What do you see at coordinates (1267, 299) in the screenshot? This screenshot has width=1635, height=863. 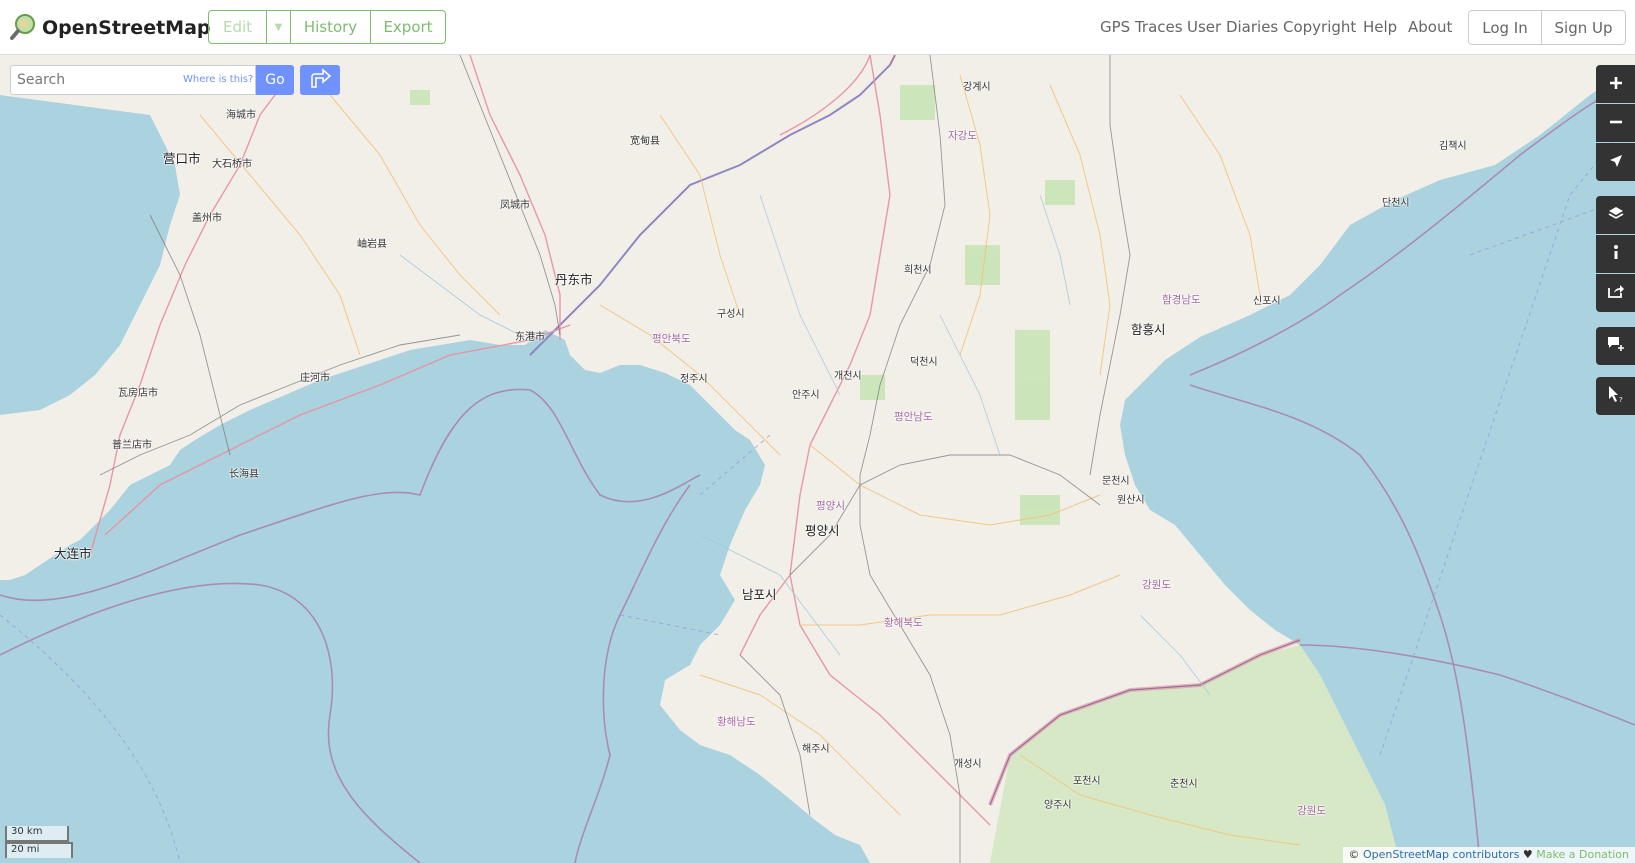 I see `city-label: 신포시` at bounding box center [1267, 299].